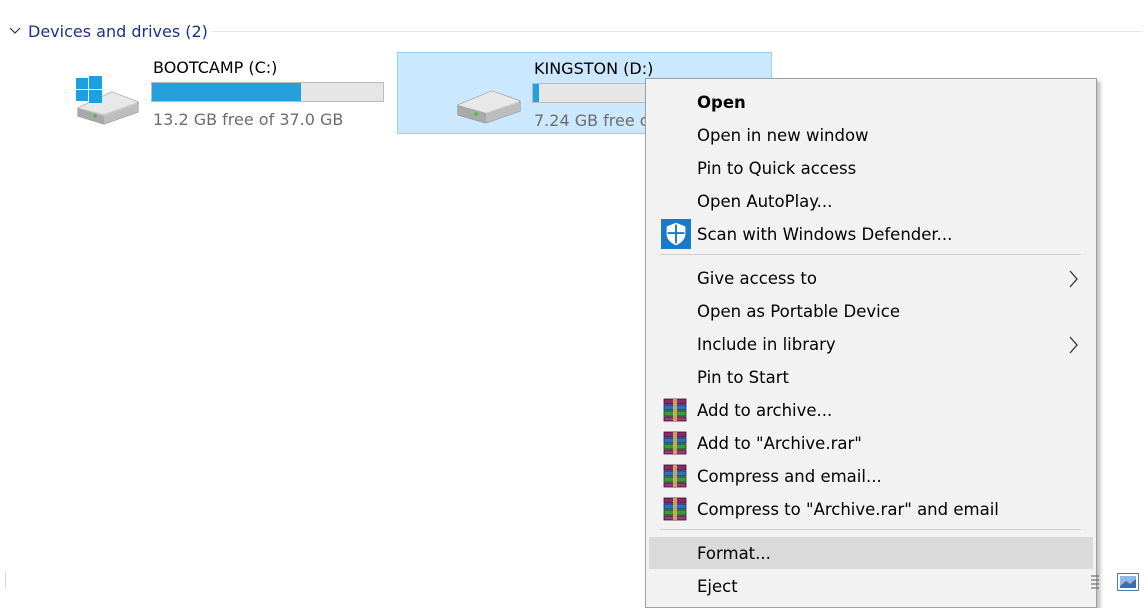 The width and height of the screenshot is (1148, 608). What do you see at coordinates (1128, 582) in the screenshot?
I see `large-icons-view-icon` at bounding box center [1128, 582].